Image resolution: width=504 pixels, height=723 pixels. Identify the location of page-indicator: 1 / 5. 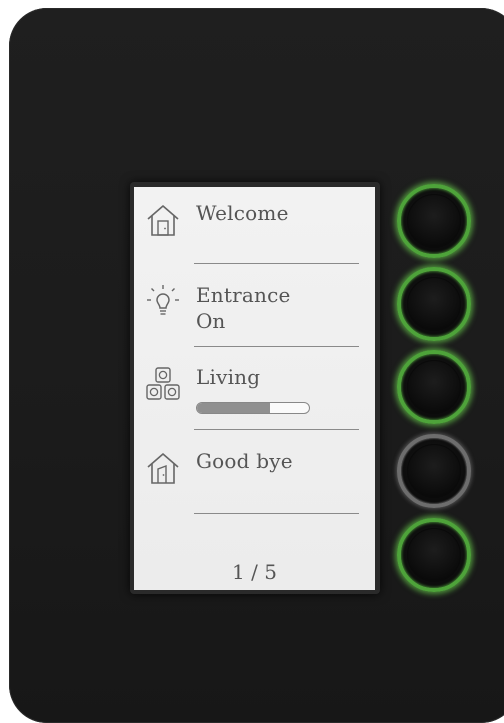
(254, 572).